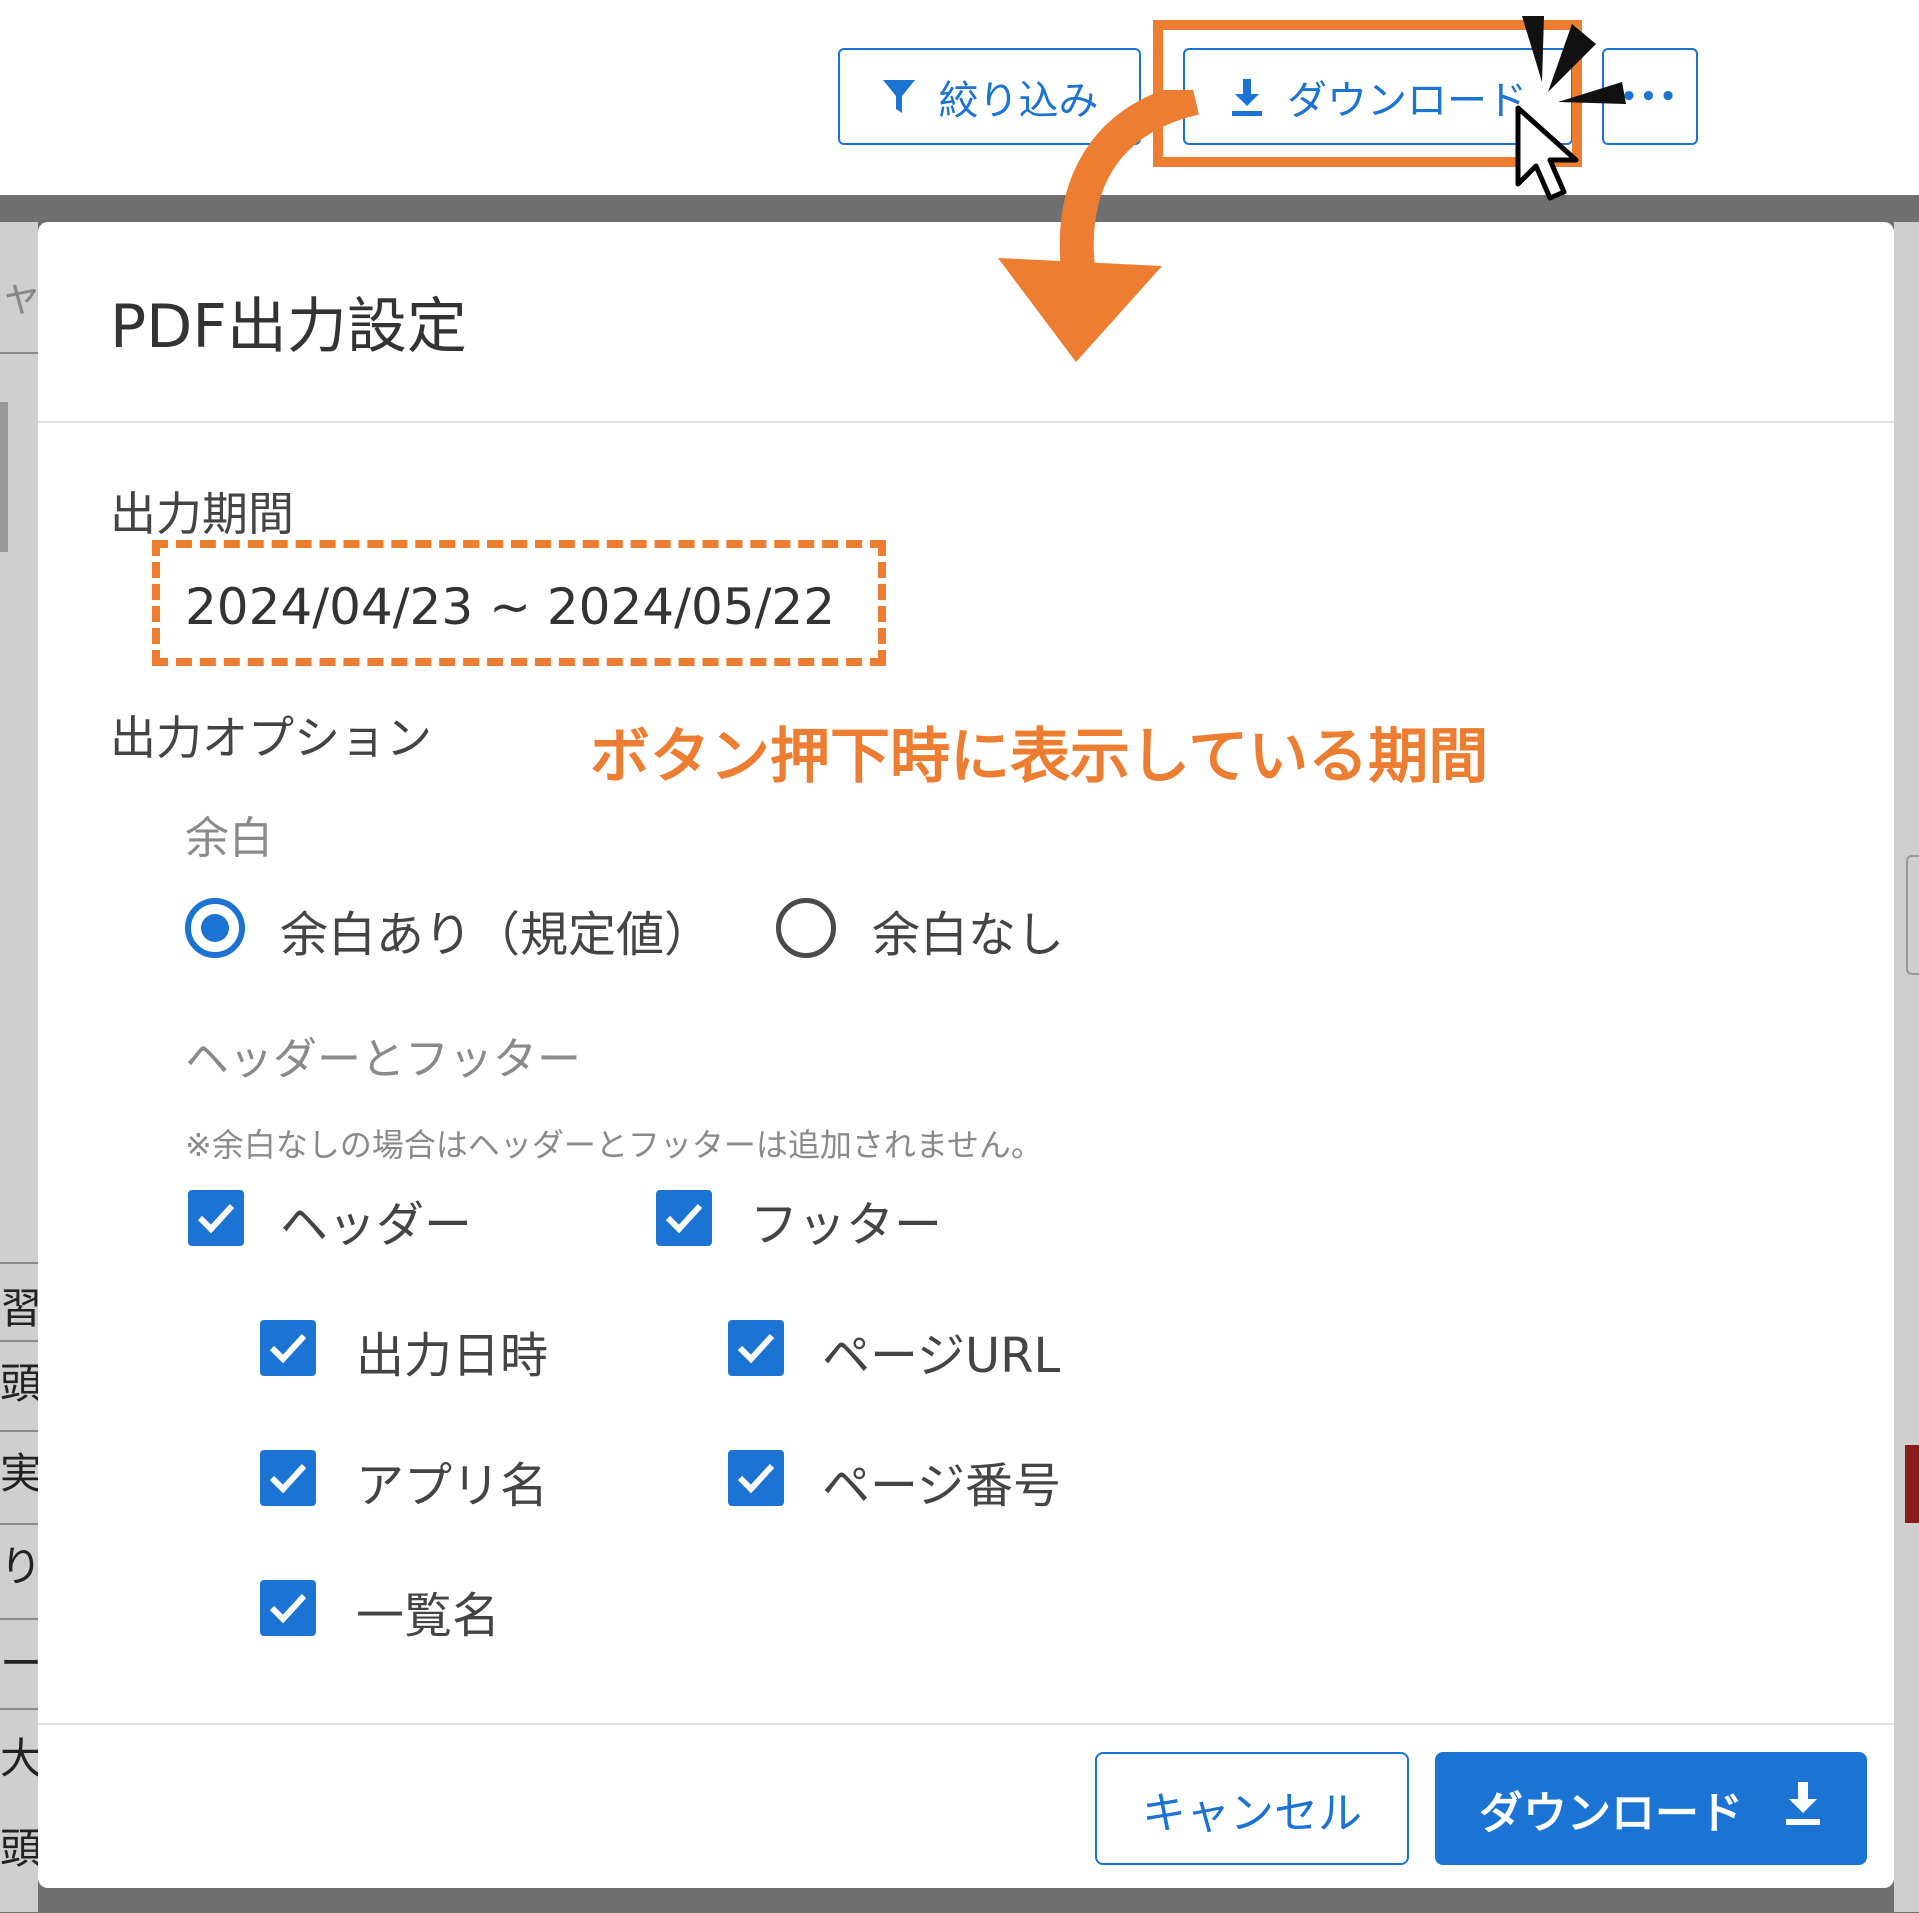  Describe the element at coordinates (941, 1351) in the screenshot. I see `page-url-label: ページURL` at that location.